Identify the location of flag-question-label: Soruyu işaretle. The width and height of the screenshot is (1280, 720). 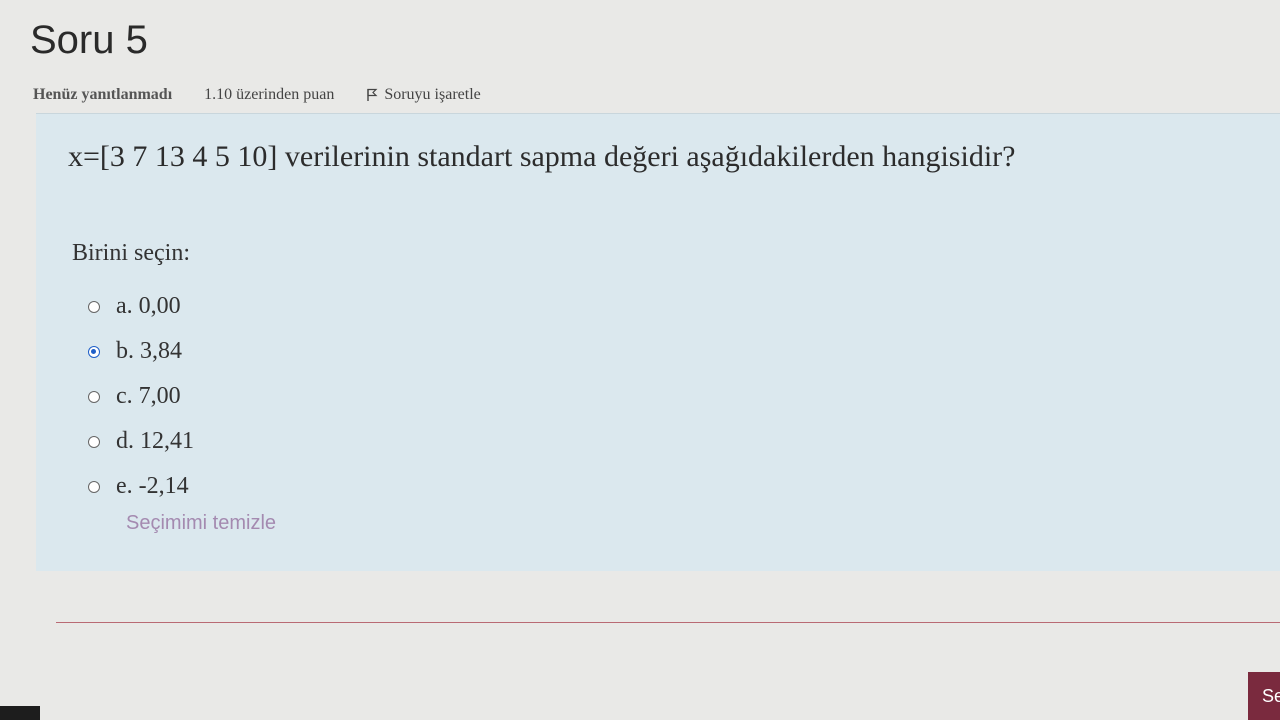
(432, 94).